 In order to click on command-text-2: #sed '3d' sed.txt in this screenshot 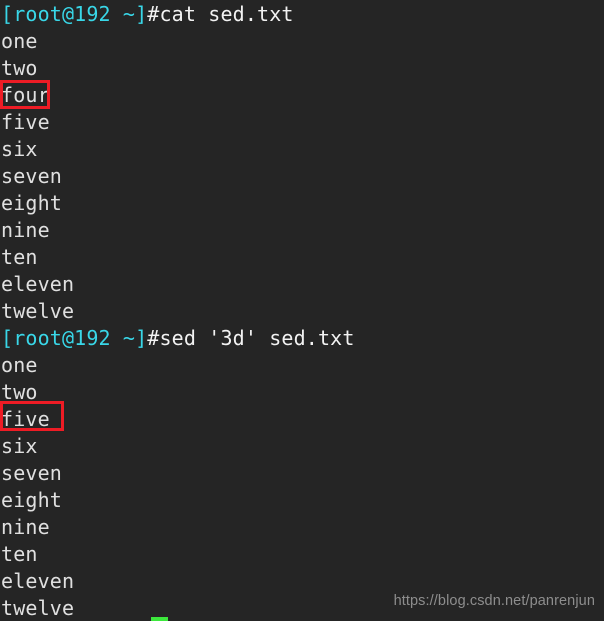, I will do `click(251, 338)`.